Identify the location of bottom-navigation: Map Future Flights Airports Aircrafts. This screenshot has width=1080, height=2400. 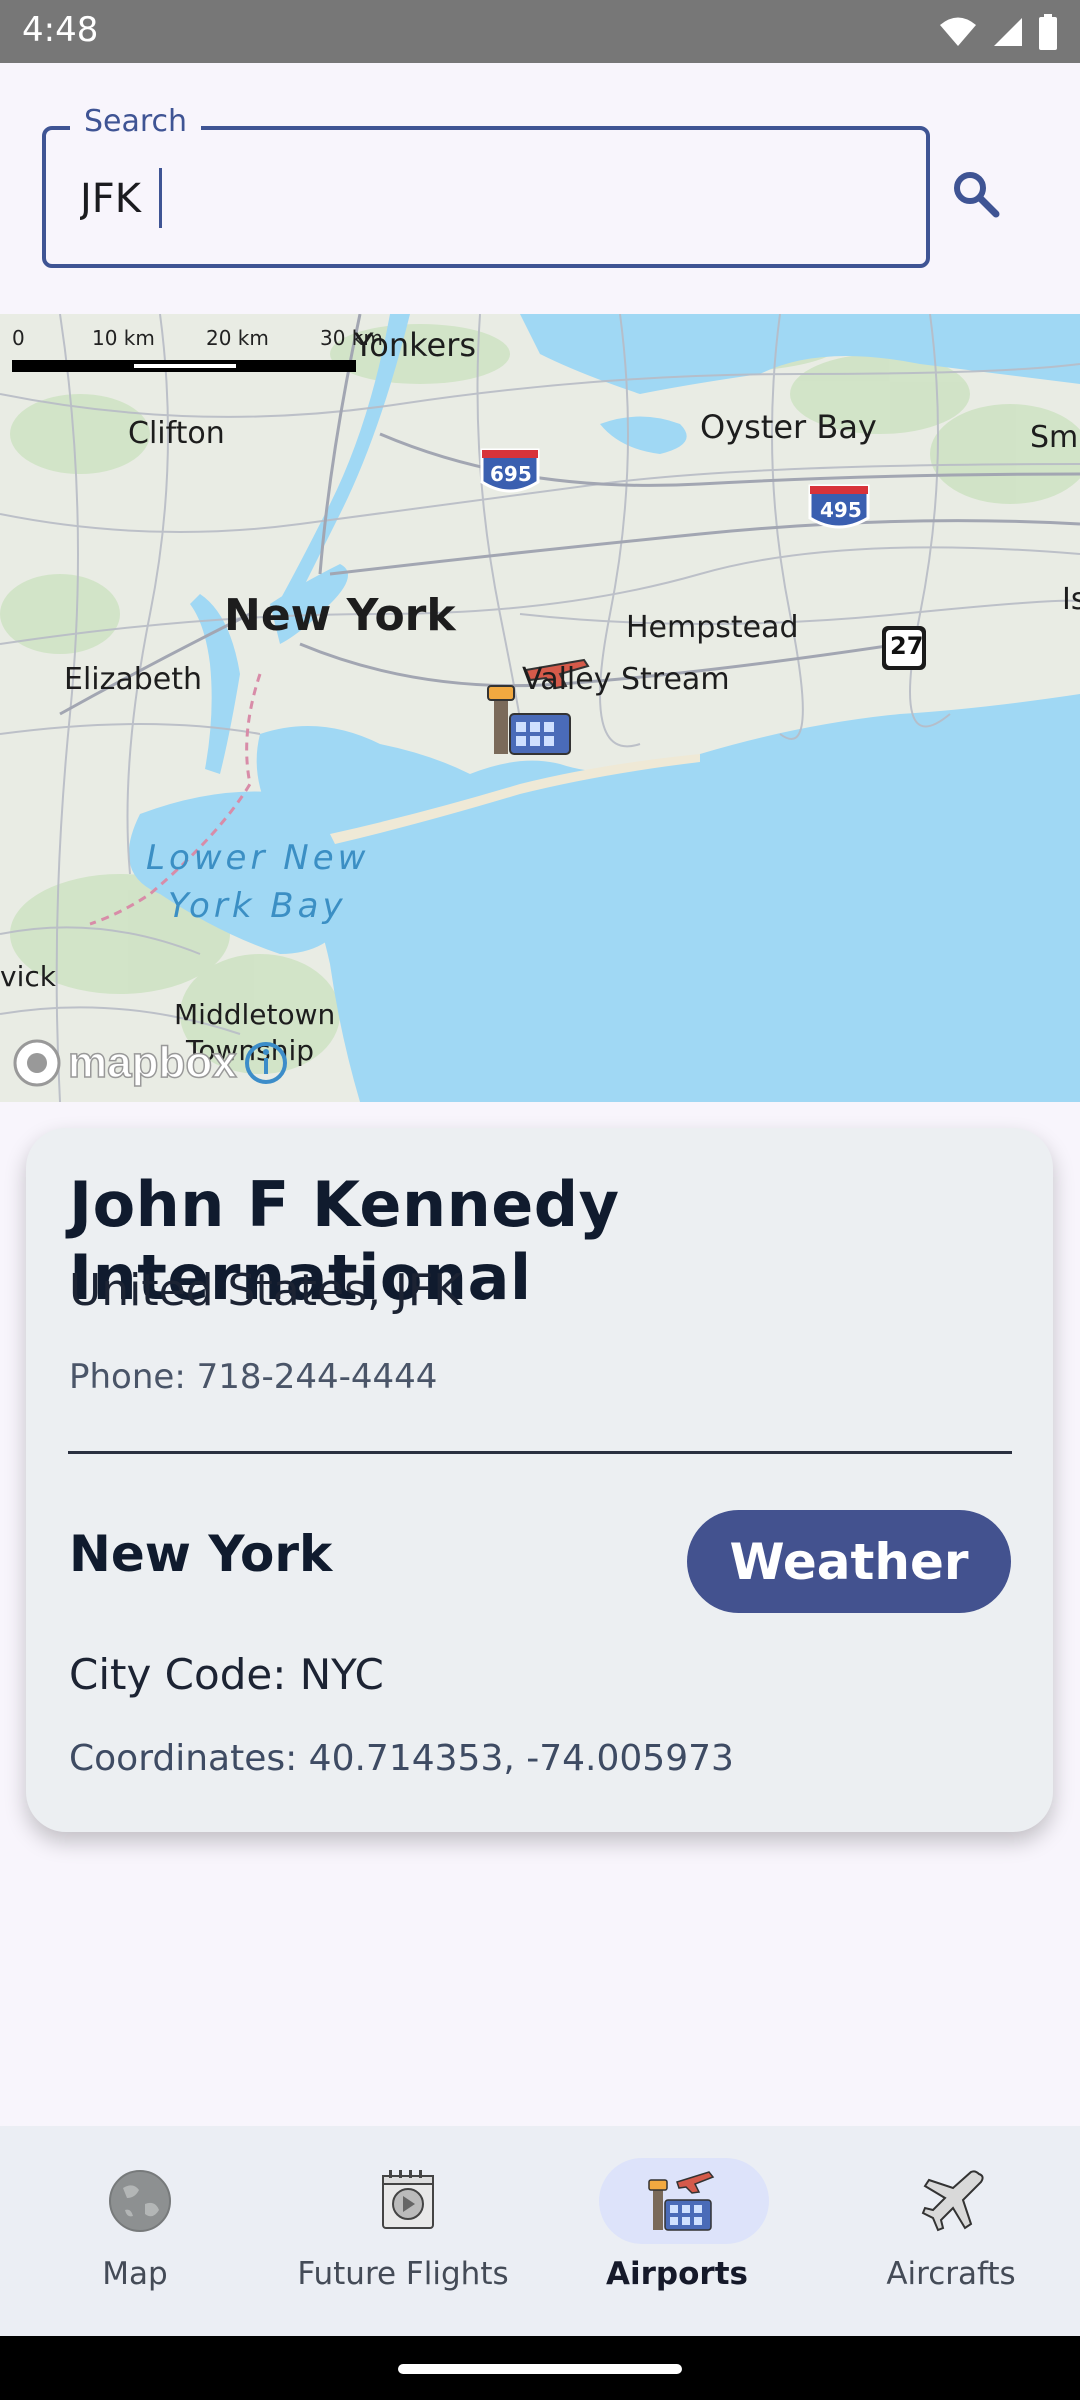
(540, 2231).